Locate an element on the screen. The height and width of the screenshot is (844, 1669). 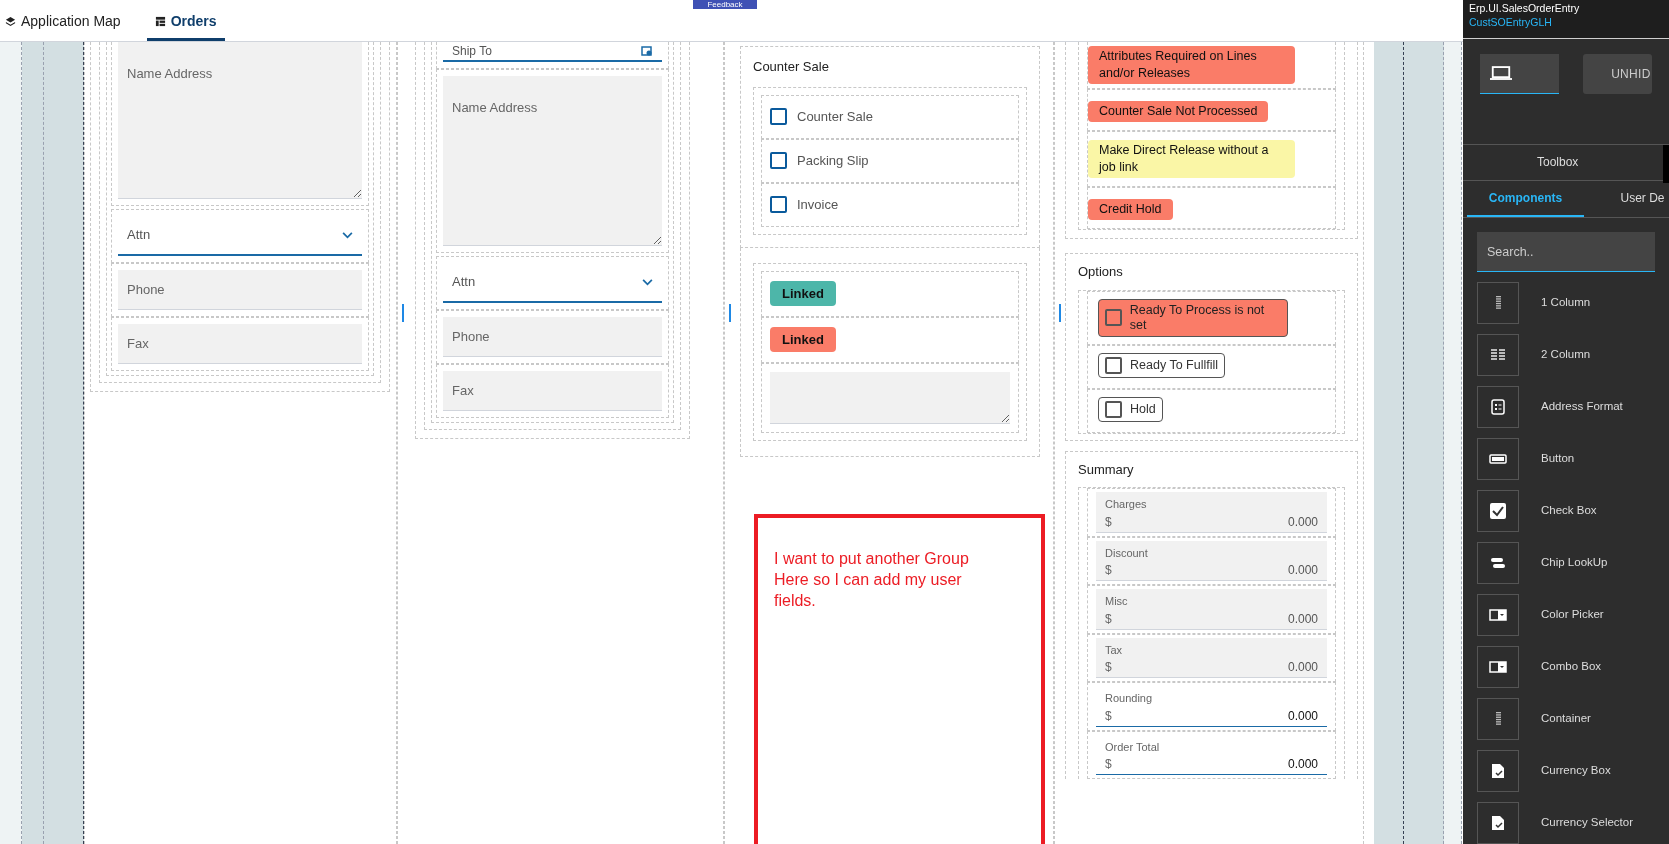
currency-field: Discount $ 0.000 is located at coordinates (1211, 560).